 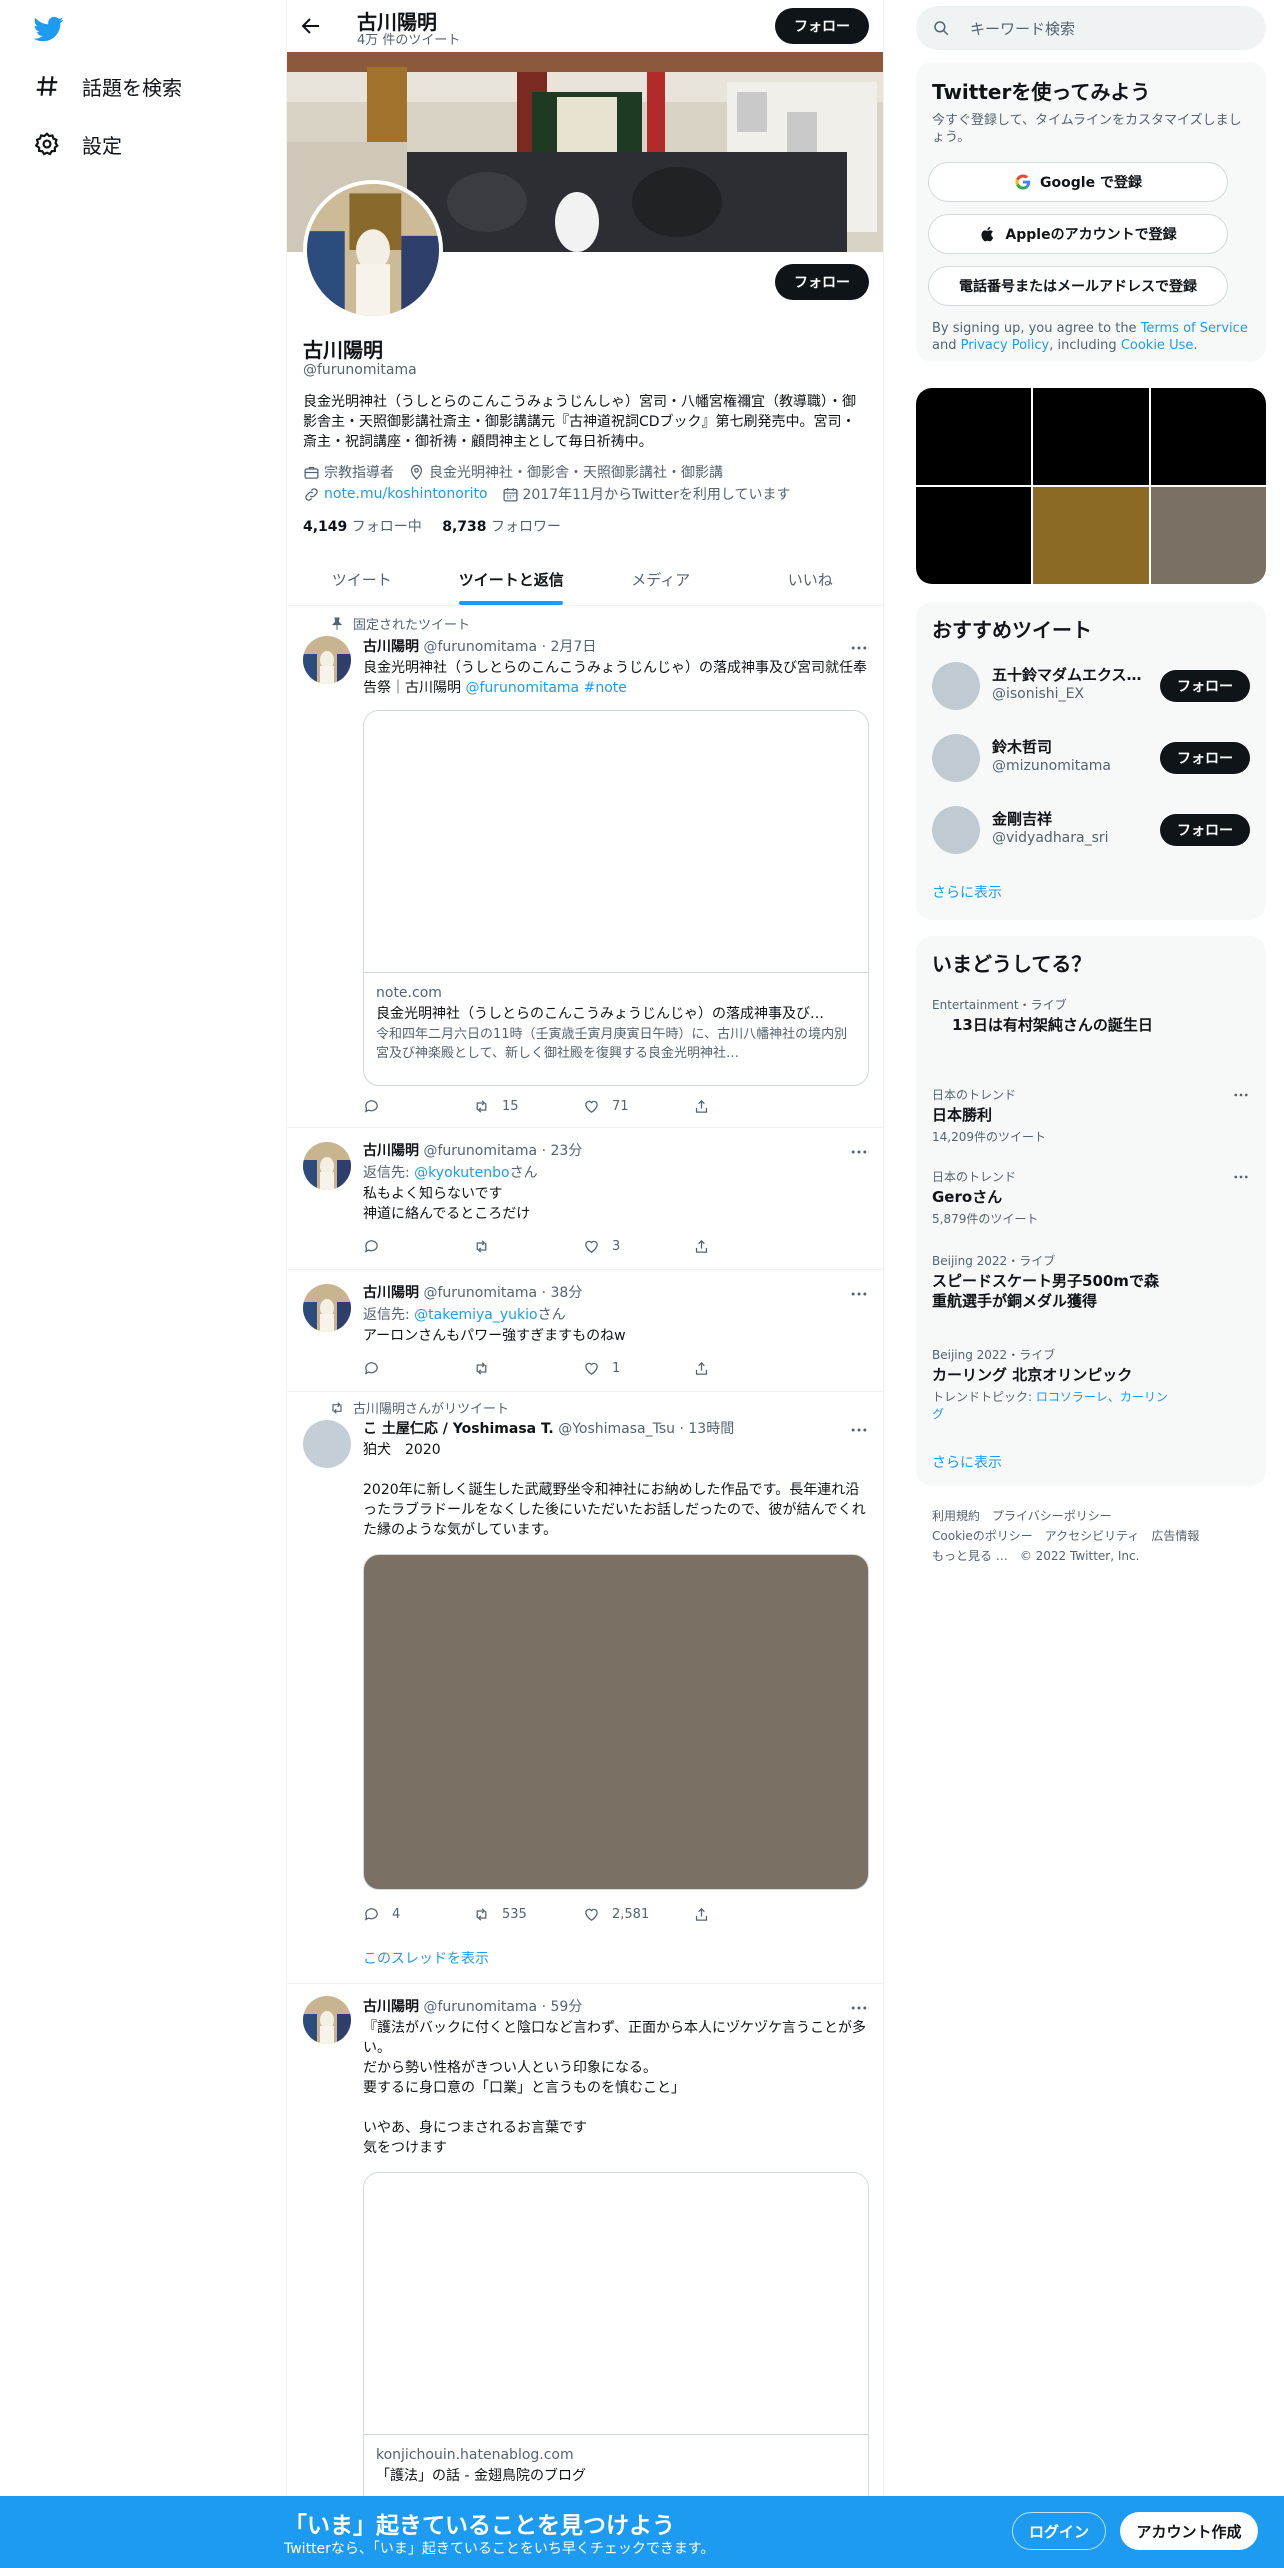 I want to click on tab-media: メディア, so click(x=661, y=579).